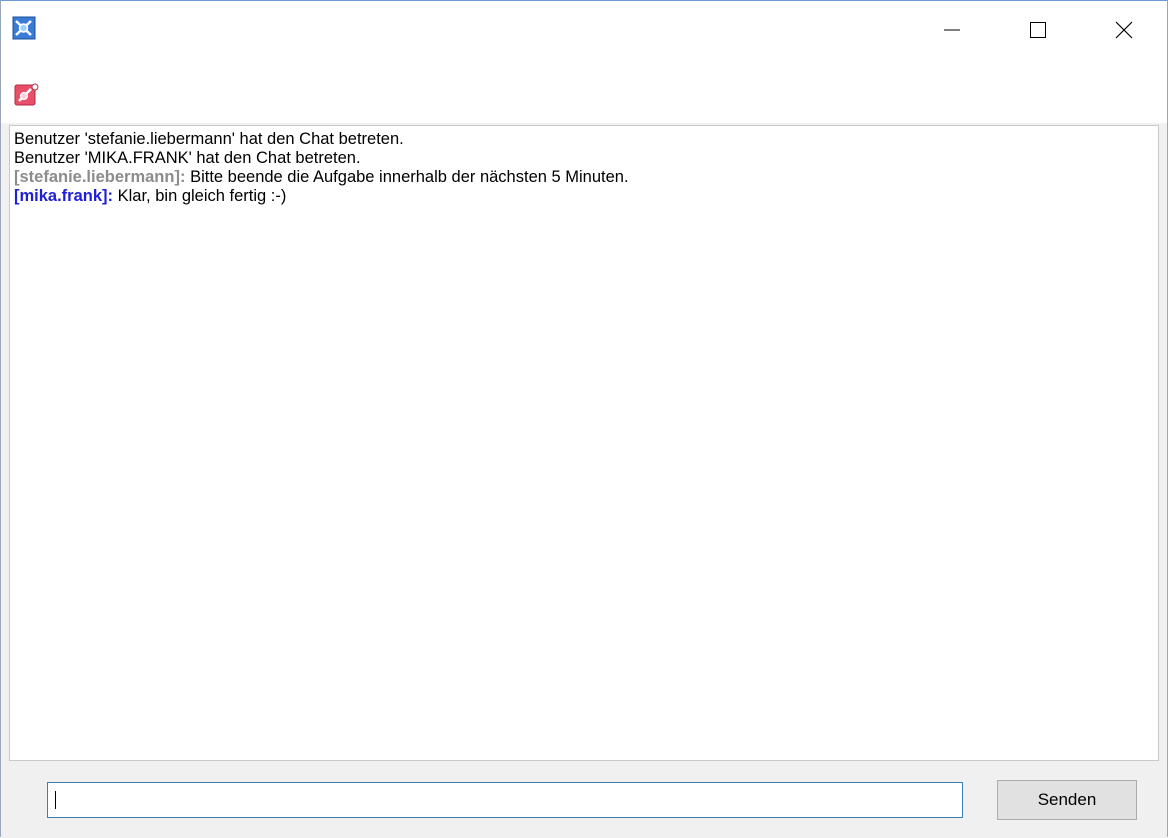 Image resolution: width=1168 pixels, height=838 pixels. Describe the element at coordinates (28, 28) in the screenshot. I see `network-app-icon` at that location.